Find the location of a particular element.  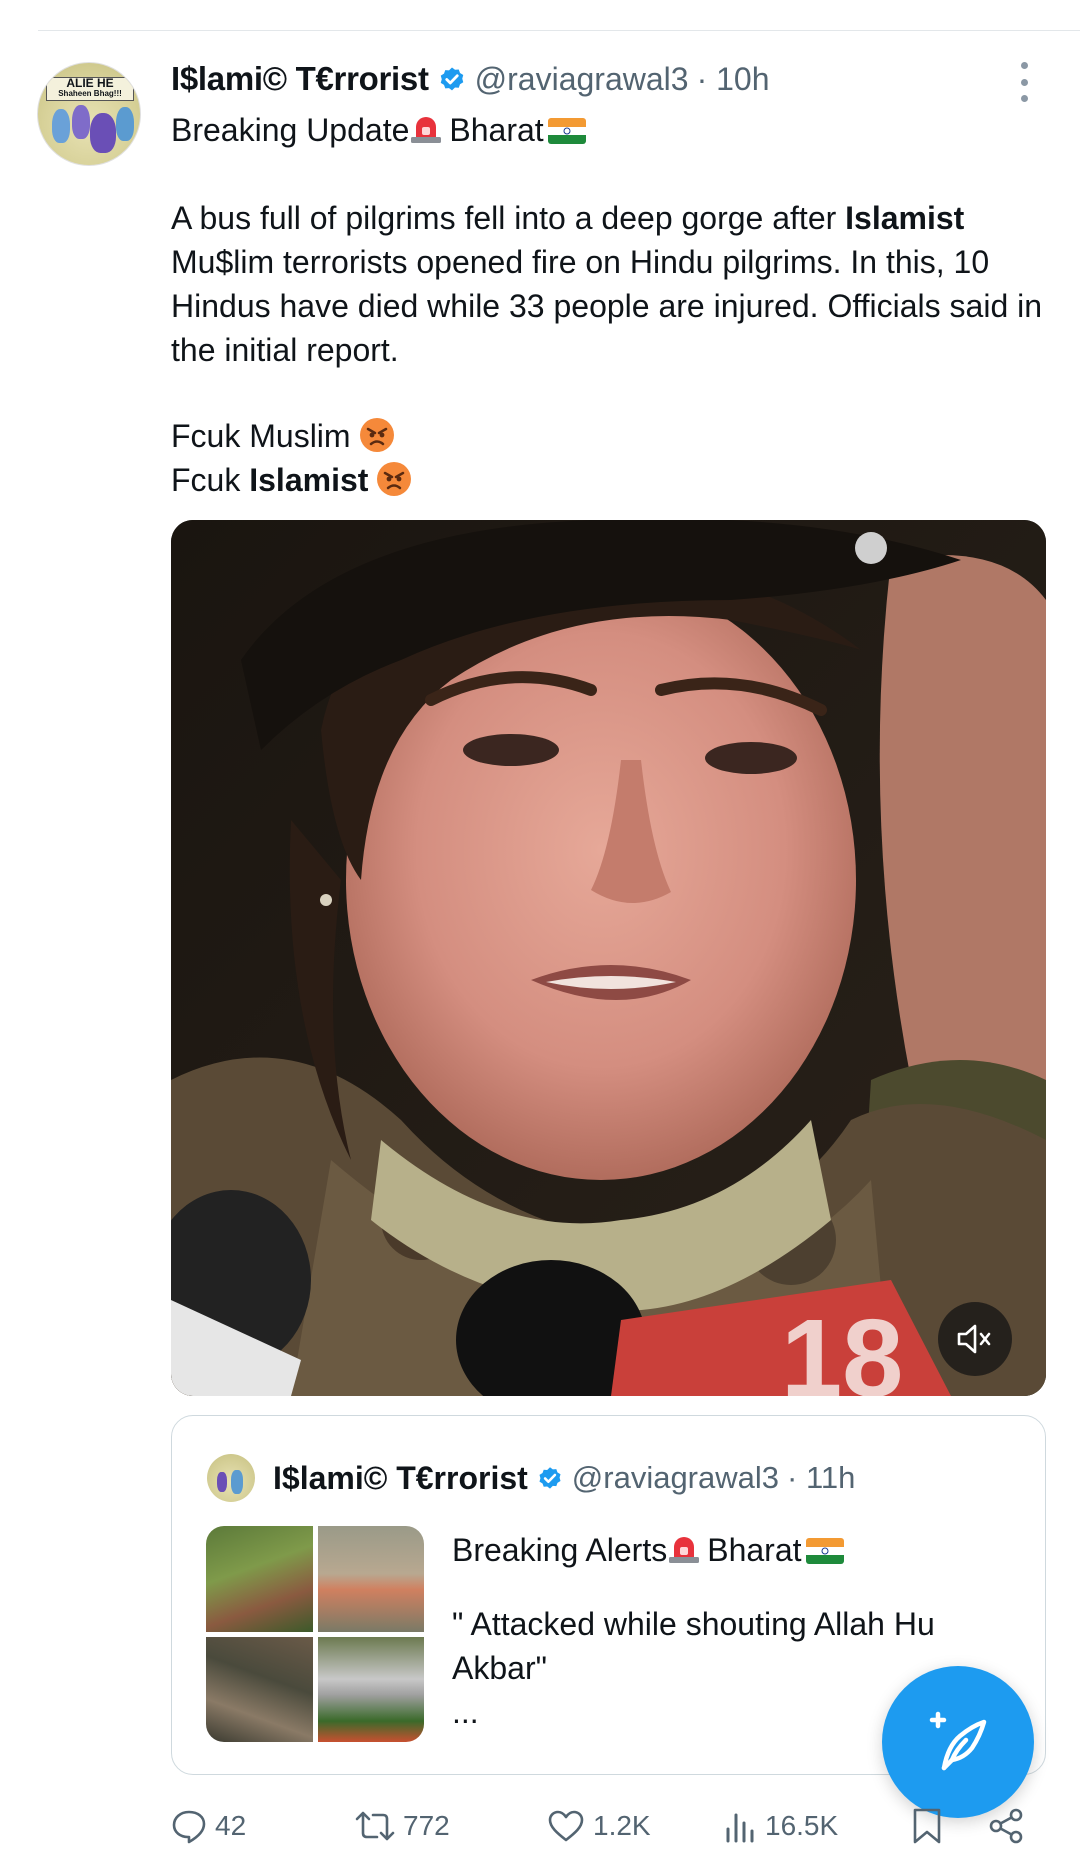

repost-button: 772 is located at coordinates (402, 1826).